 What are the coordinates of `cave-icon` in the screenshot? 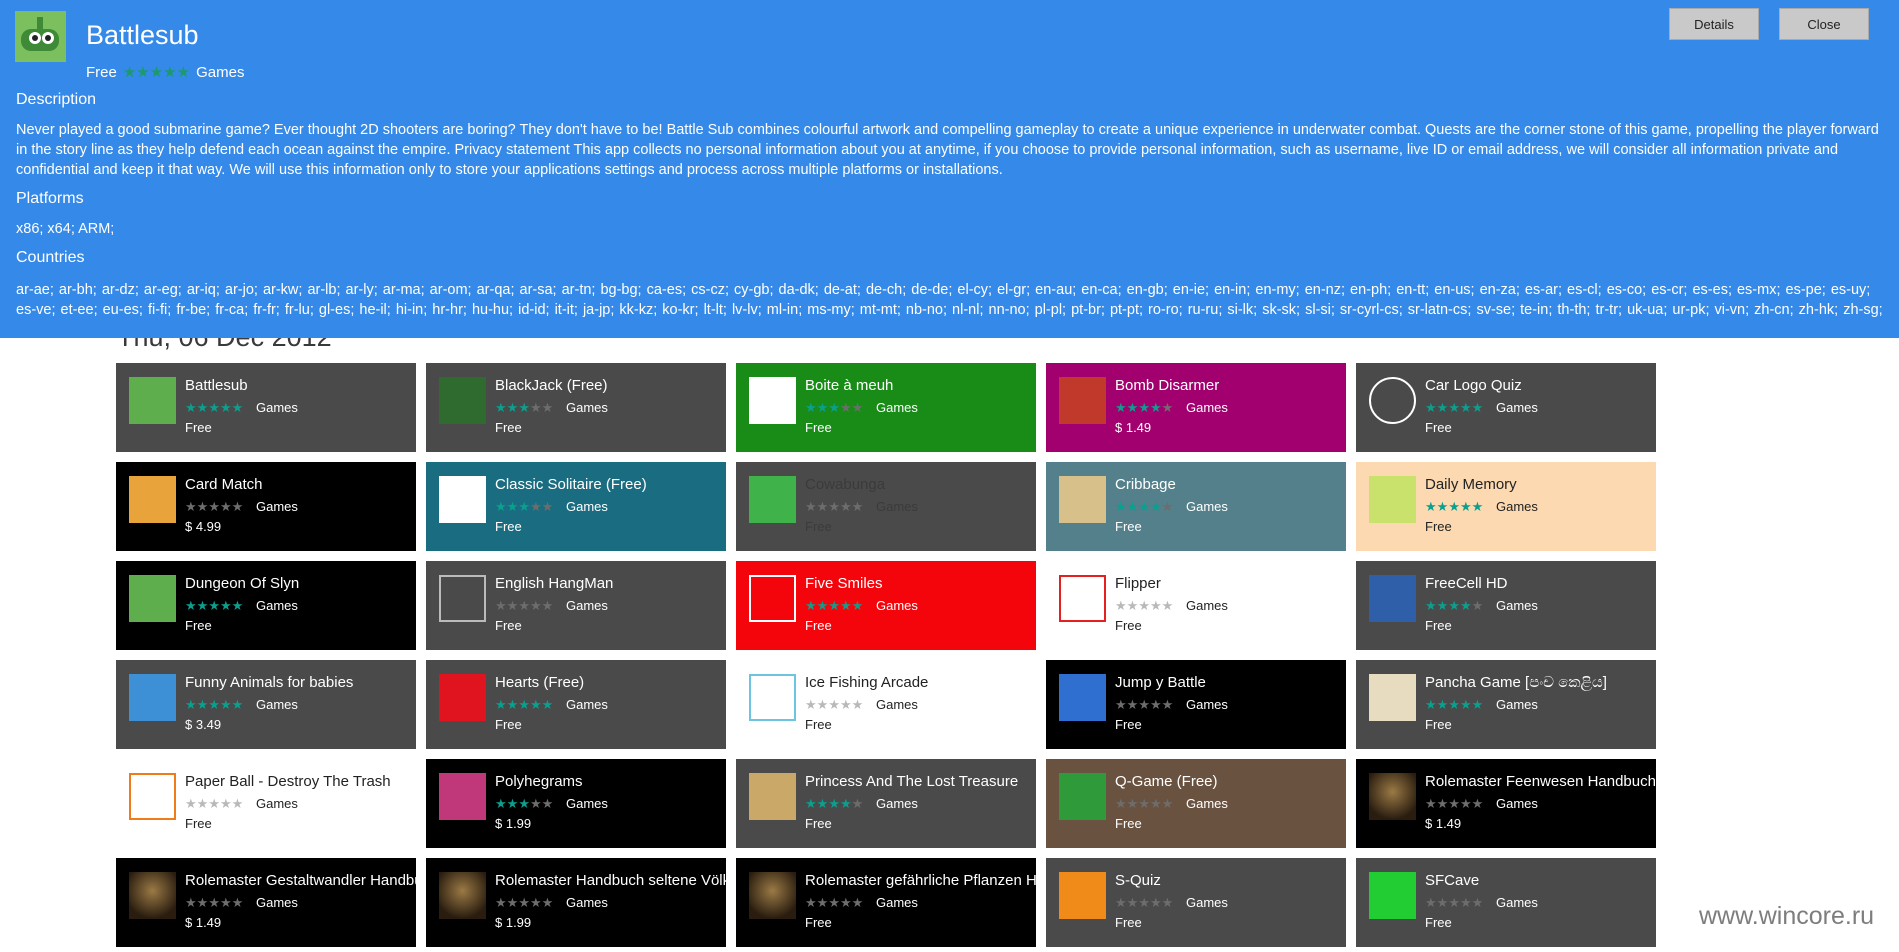 It's located at (1392, 895).